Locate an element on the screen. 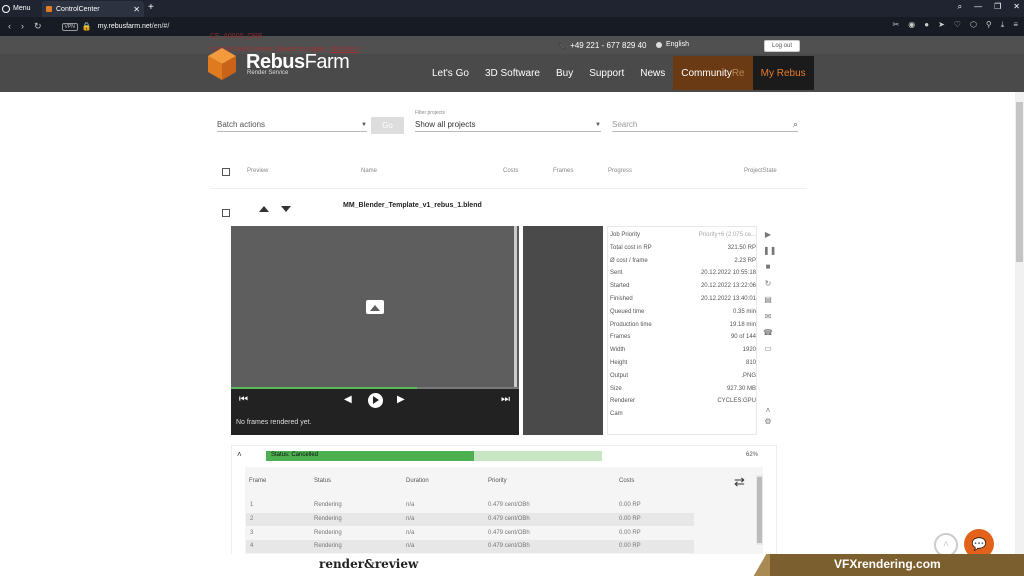 The image size is (1024, 576). preview-image-area is located at coordinates (374, 306).